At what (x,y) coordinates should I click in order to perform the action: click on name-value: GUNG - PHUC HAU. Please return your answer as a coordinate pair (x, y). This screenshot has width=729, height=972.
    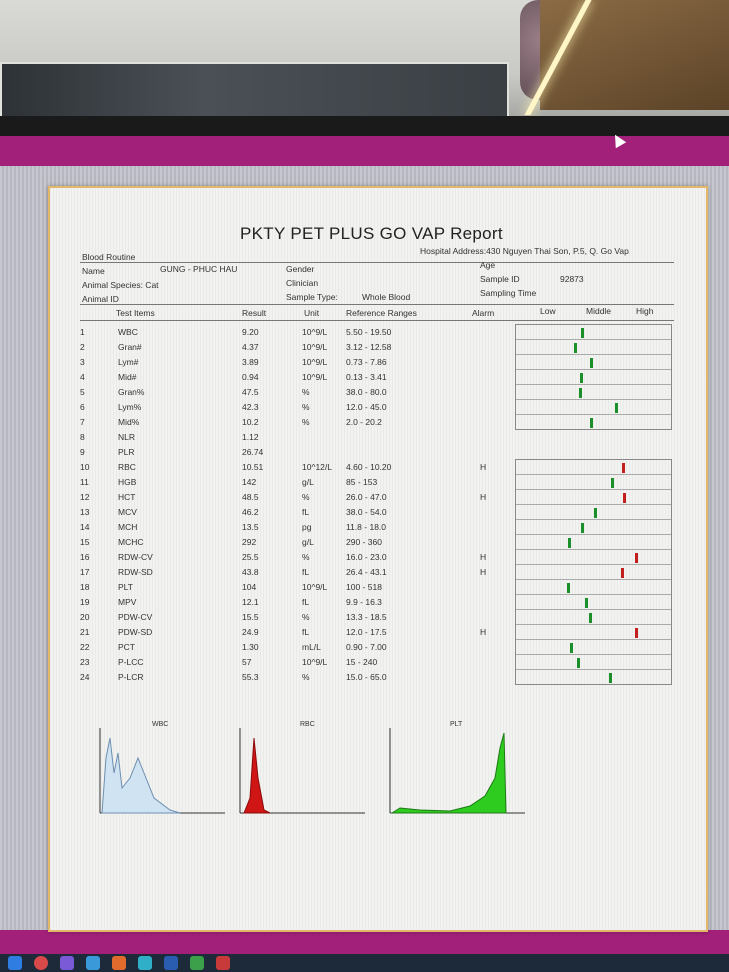
    Looking at the image, I should click on (199, 269).